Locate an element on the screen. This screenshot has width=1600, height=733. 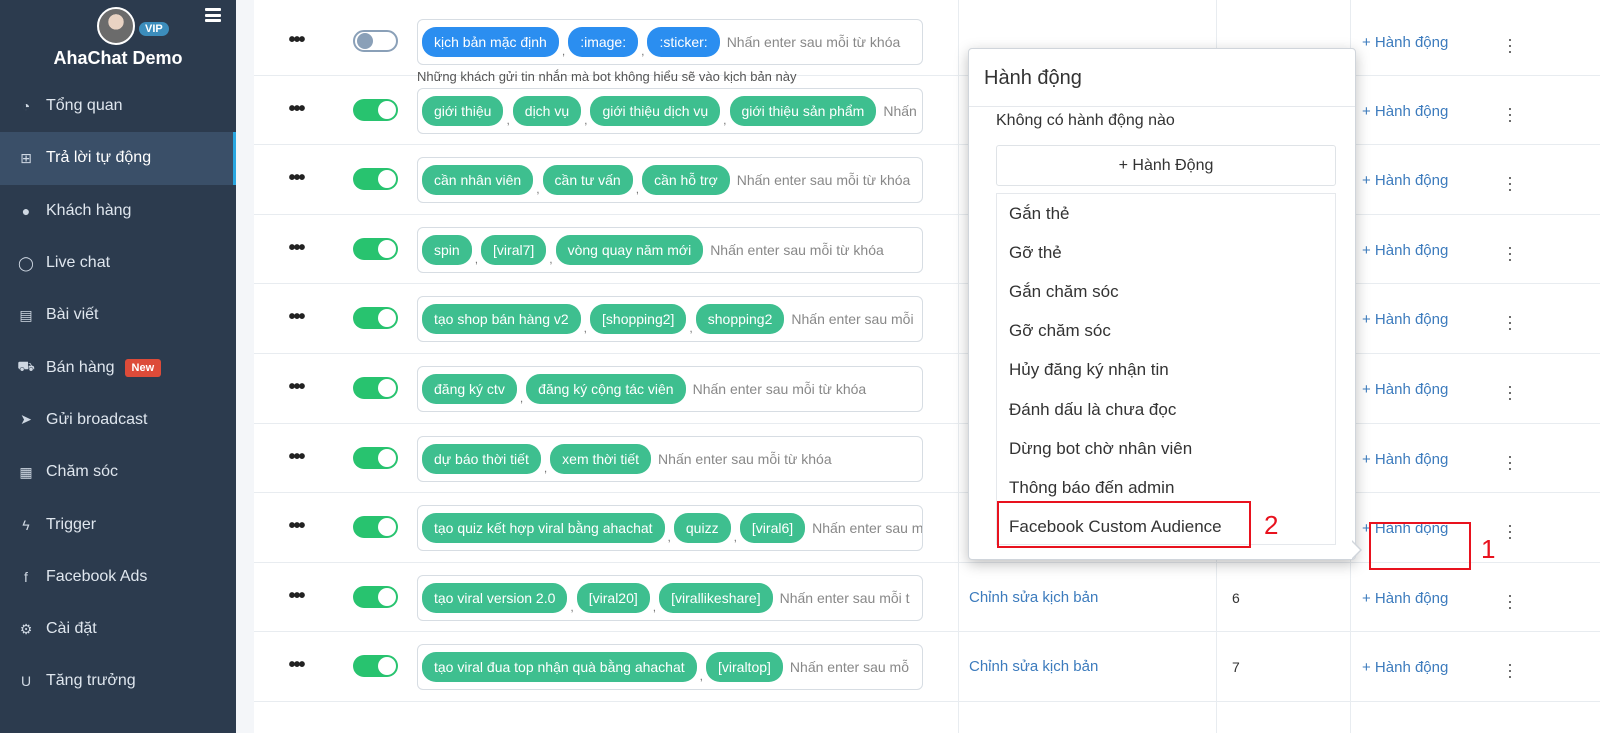
sidebar-item-10: ⚙ Cài đặt is located at coordinates (118, 629).